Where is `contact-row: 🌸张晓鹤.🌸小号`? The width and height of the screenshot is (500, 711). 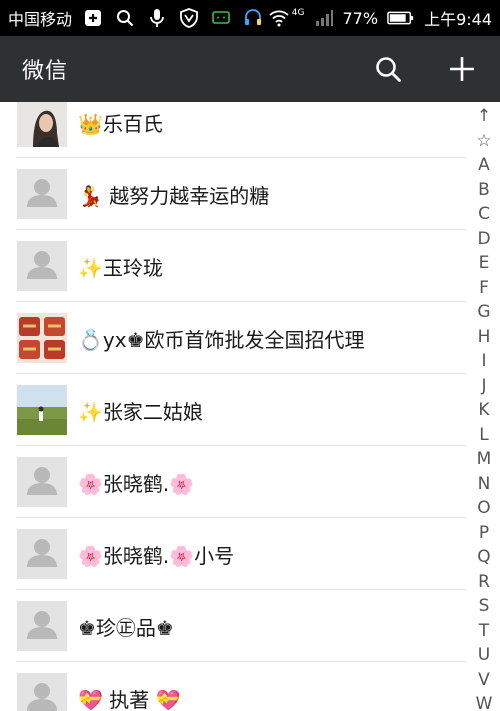 contact-row: 🌸张晓鹤.🌸小号 is located at coordinates (233, 554).